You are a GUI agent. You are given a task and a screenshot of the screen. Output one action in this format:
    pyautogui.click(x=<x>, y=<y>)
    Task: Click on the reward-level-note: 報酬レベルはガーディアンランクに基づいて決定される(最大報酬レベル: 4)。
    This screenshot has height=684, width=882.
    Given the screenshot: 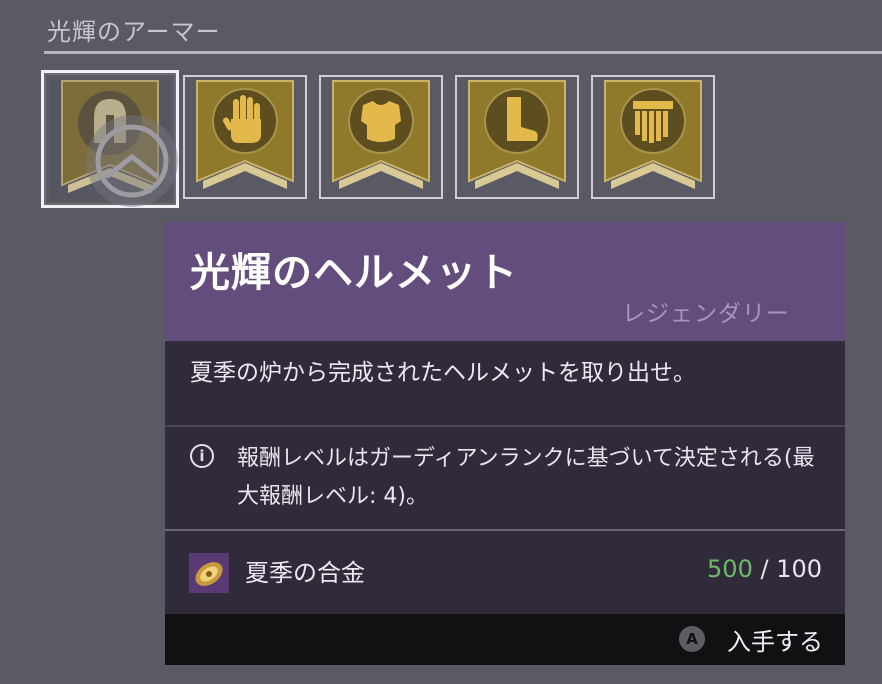 What is the action you would take?
    pyautogui.click(x=526, y=477)
    